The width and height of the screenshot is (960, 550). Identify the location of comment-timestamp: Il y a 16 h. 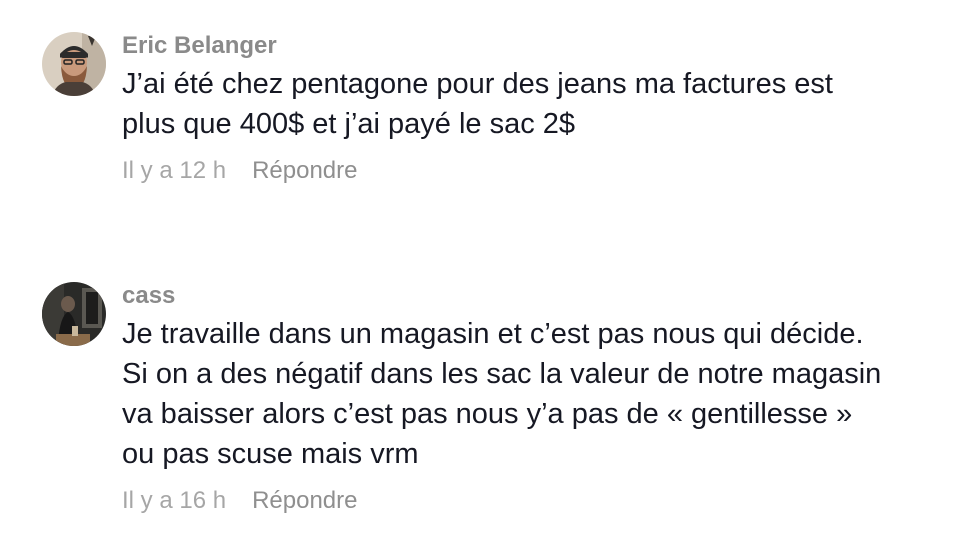
(174, 500).